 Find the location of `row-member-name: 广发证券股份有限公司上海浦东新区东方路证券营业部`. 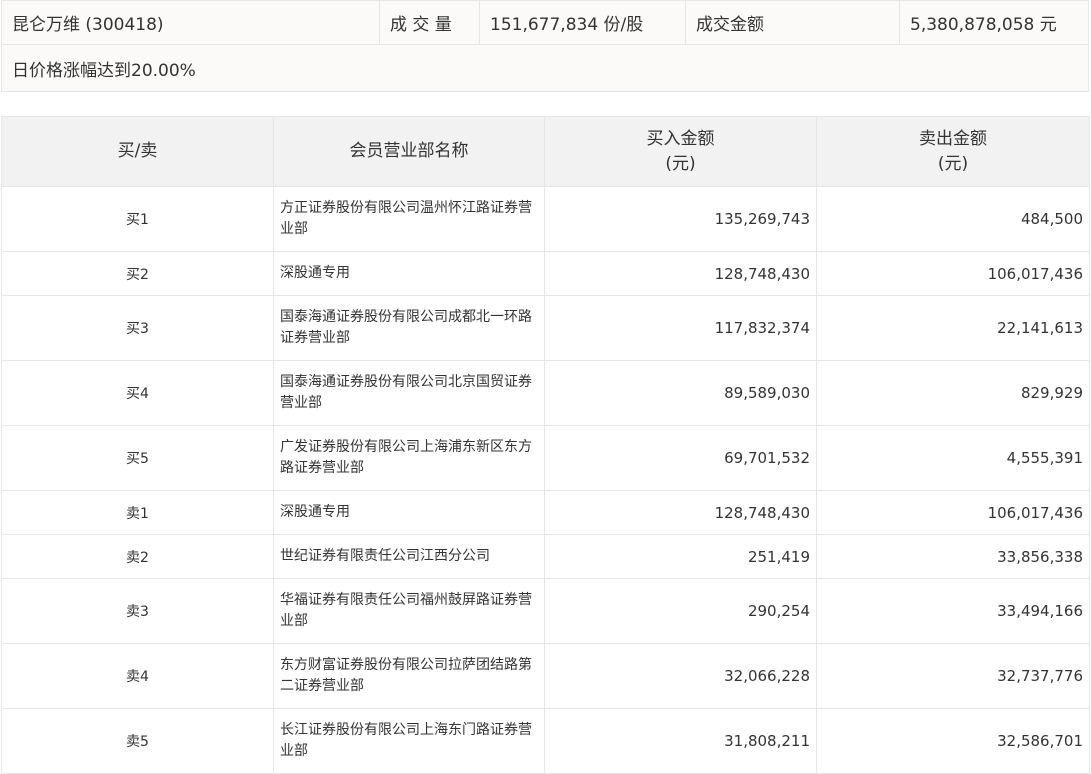

row-member-name: 广发证券股份有限公司上海浦东新区东方路证券营业部 is located at coordinates (409, 458).